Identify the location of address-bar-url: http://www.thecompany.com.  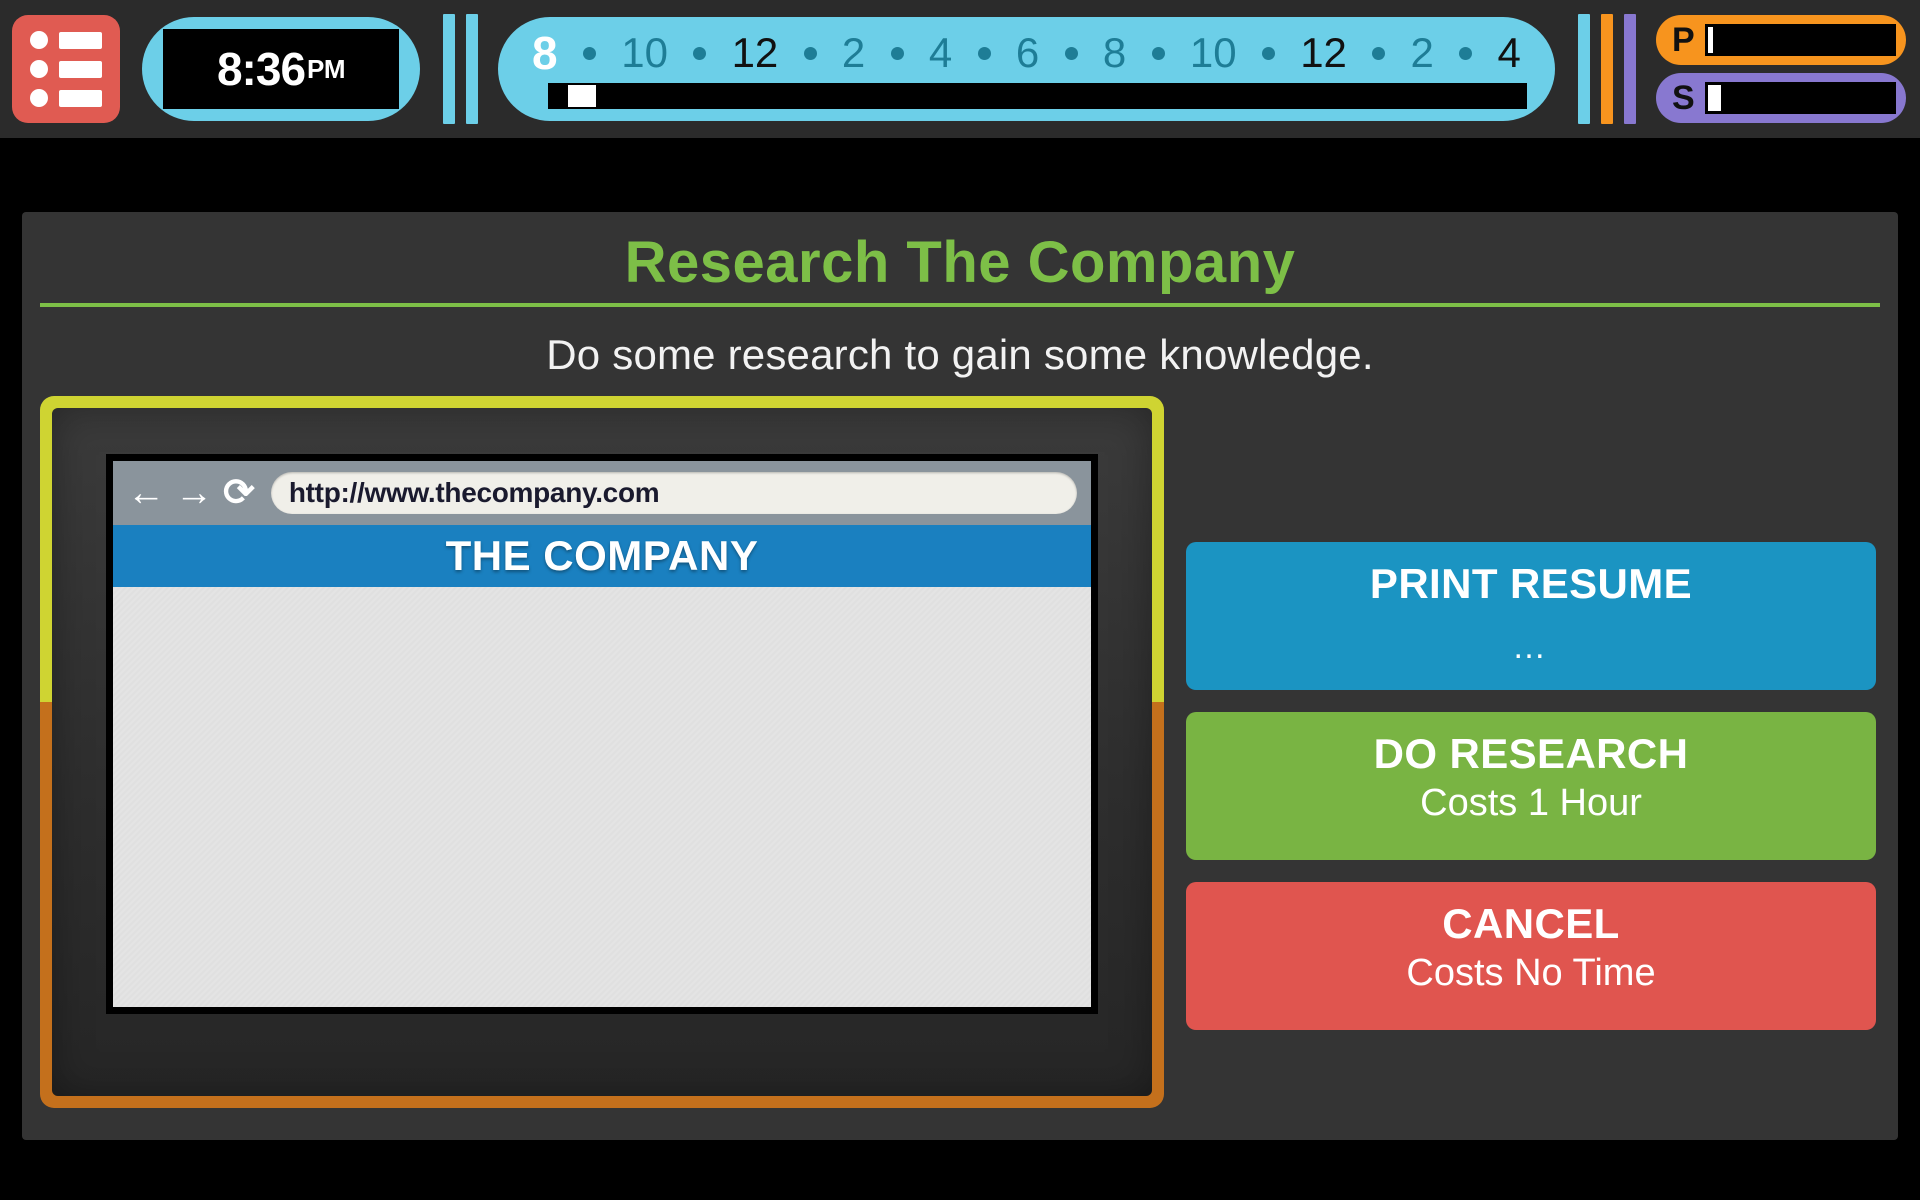
(474, 492).